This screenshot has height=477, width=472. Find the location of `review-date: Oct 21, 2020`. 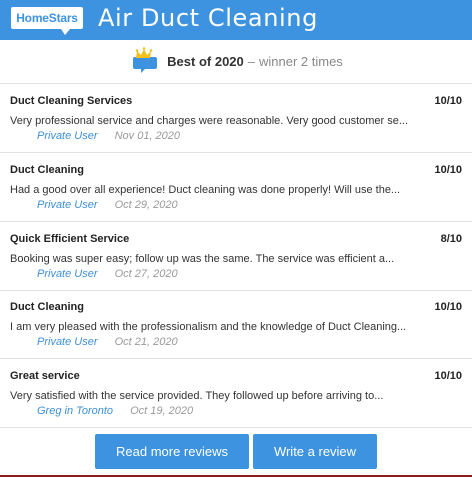

review-date: Oct 21, 2020 is located at coordinates (146, 342).